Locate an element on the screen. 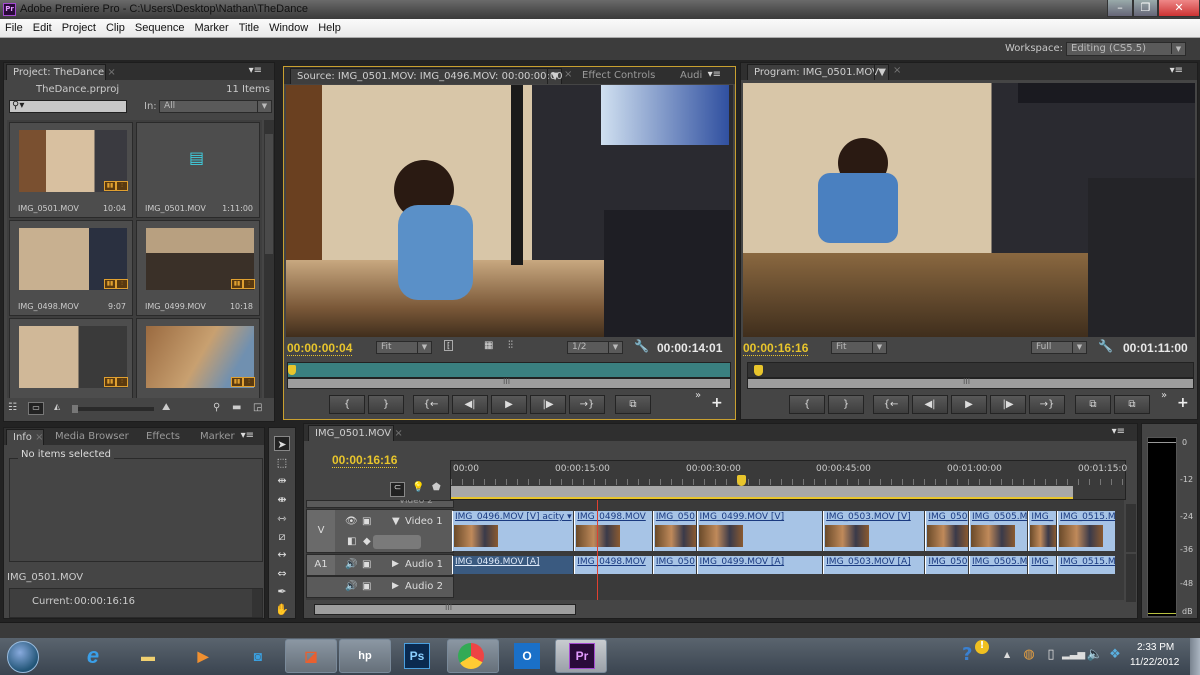 The height and width of the screenshot is (675, 1200). program-zoom-dropdown: Fit ▼ is located at coordinates (859, 347).